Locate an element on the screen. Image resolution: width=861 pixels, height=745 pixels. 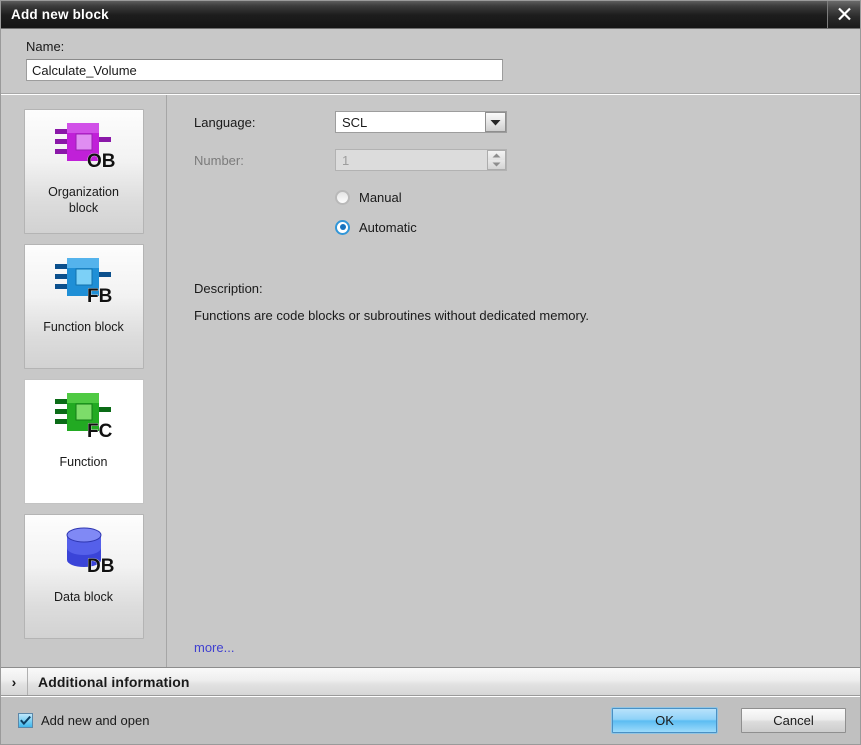
number-stepper: 1 is located at coordinates (421, 160).